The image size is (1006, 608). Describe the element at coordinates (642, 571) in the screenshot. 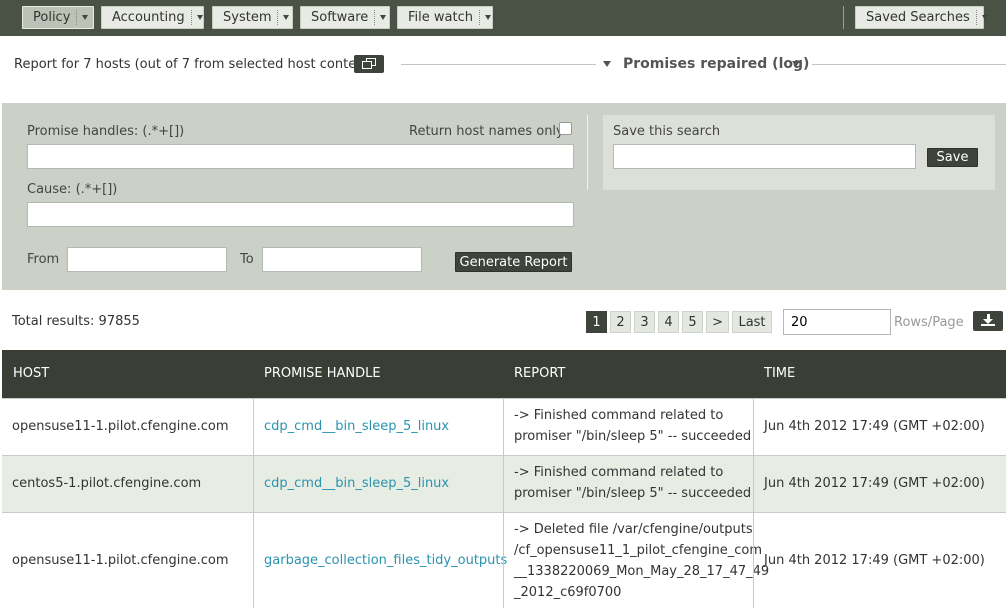

I see `report-line: __1338220069_Mon_May_28_17_47_49` at that location.